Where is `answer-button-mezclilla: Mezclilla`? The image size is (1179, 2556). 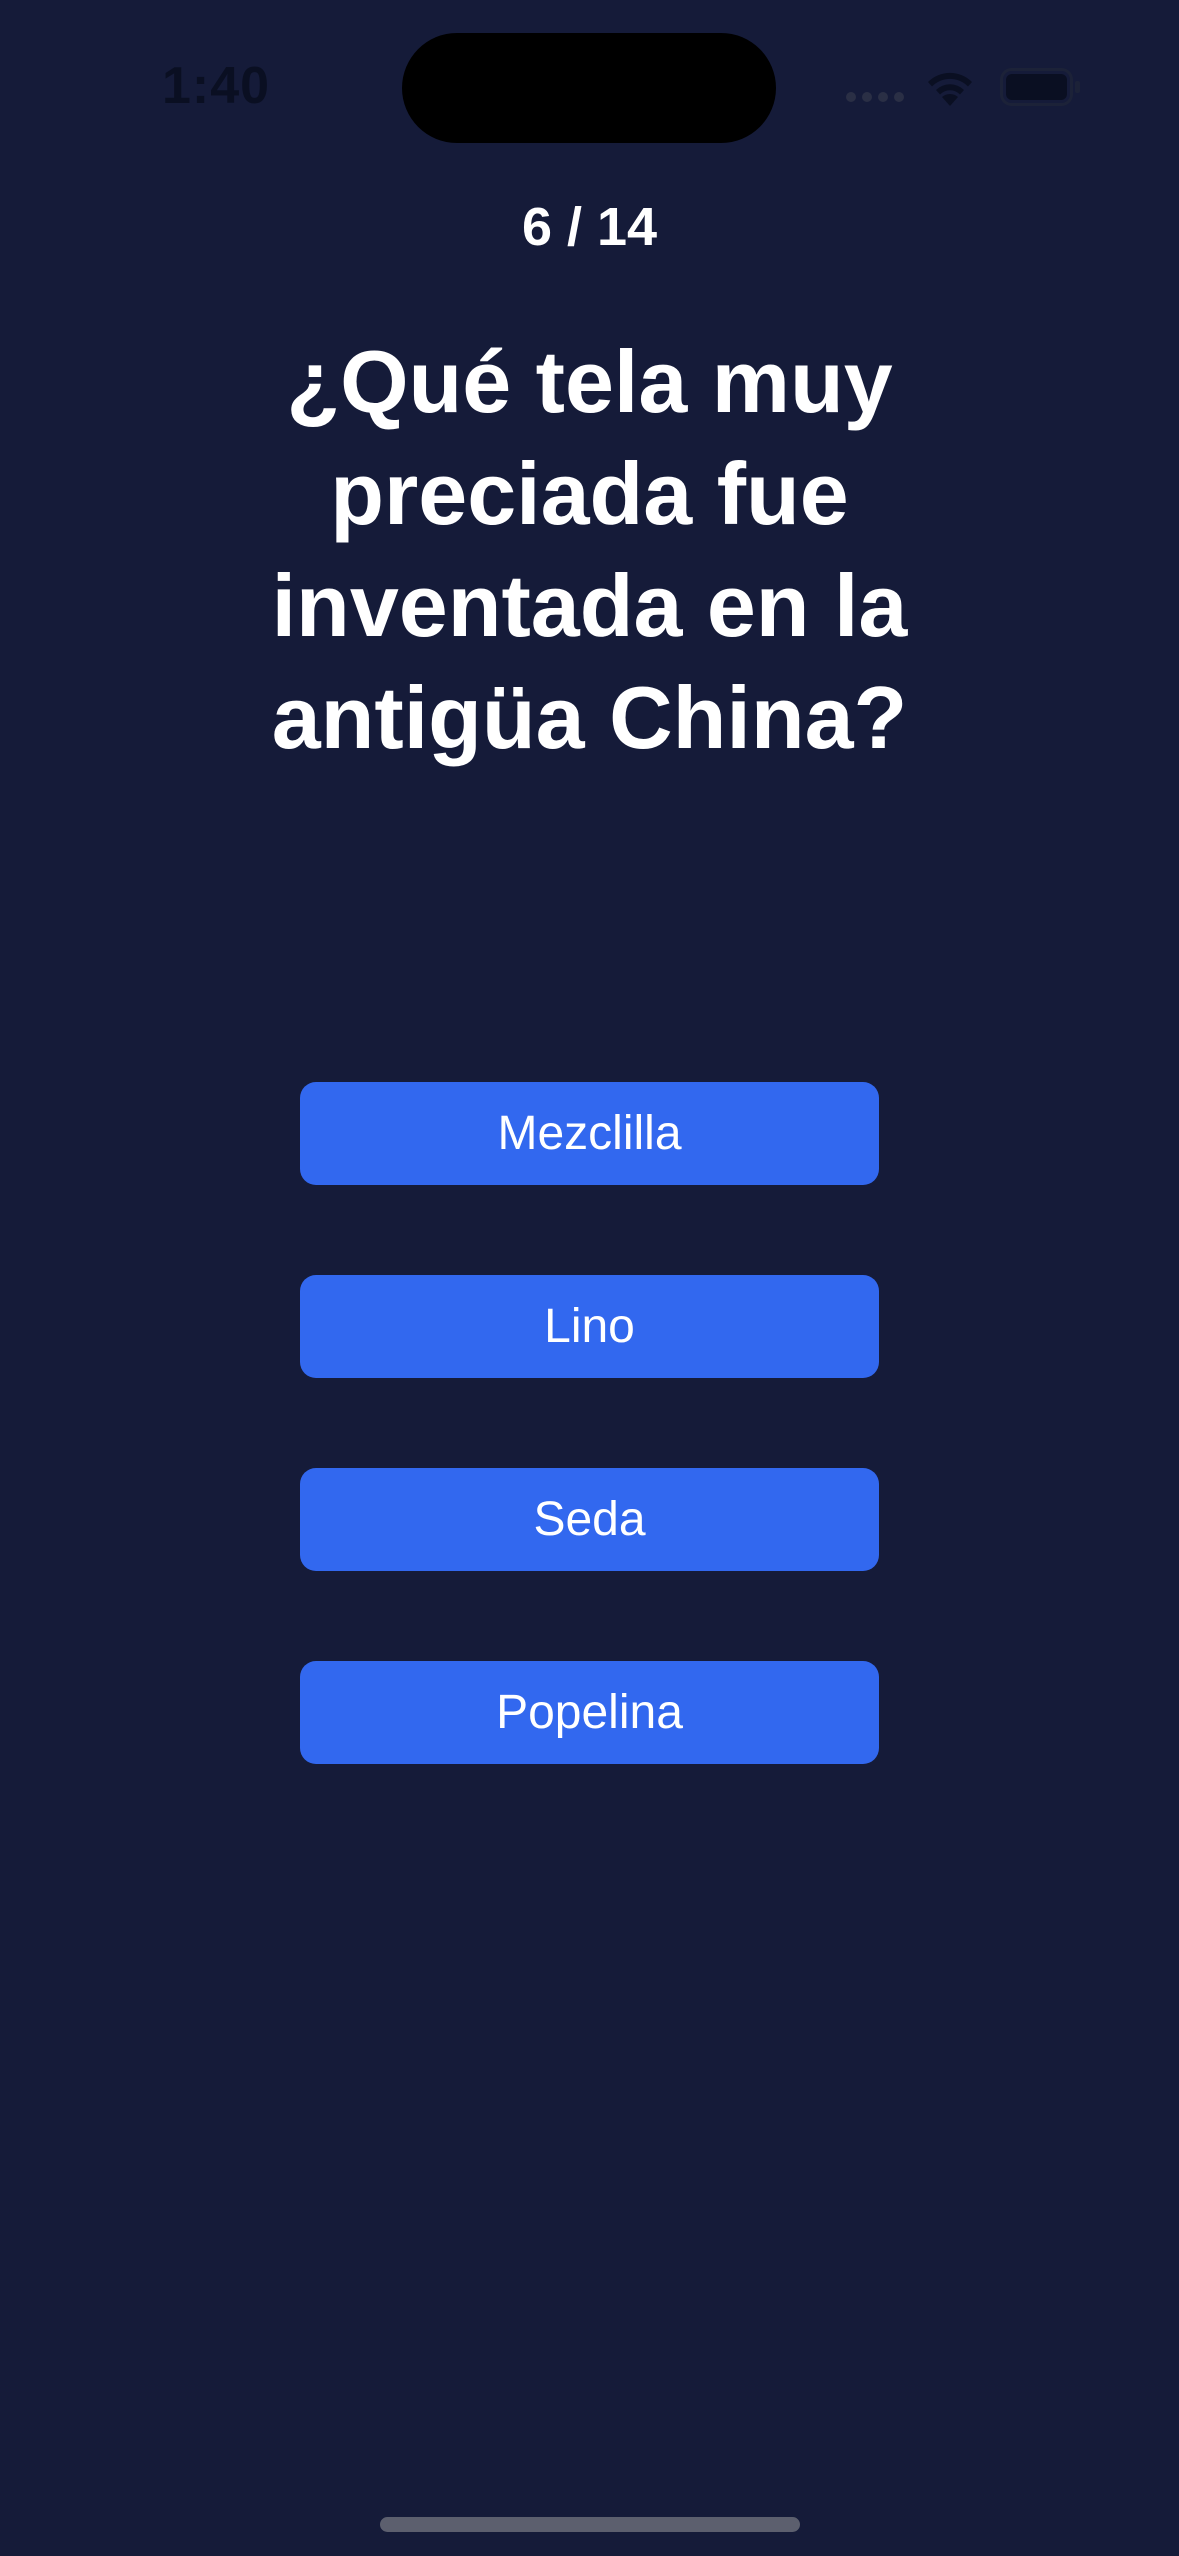
answer-button-mezclilla: Mezclilla is located at coordinates (589, 1133).